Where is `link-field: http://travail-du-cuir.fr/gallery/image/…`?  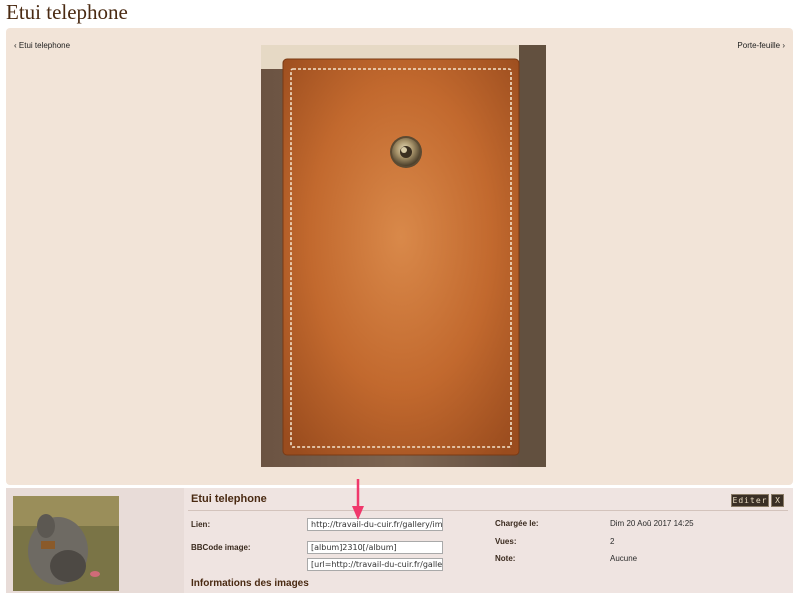 link-field: http://travail-du-cuir.fr/gallery/image/… is located at coordinates (375, 524).